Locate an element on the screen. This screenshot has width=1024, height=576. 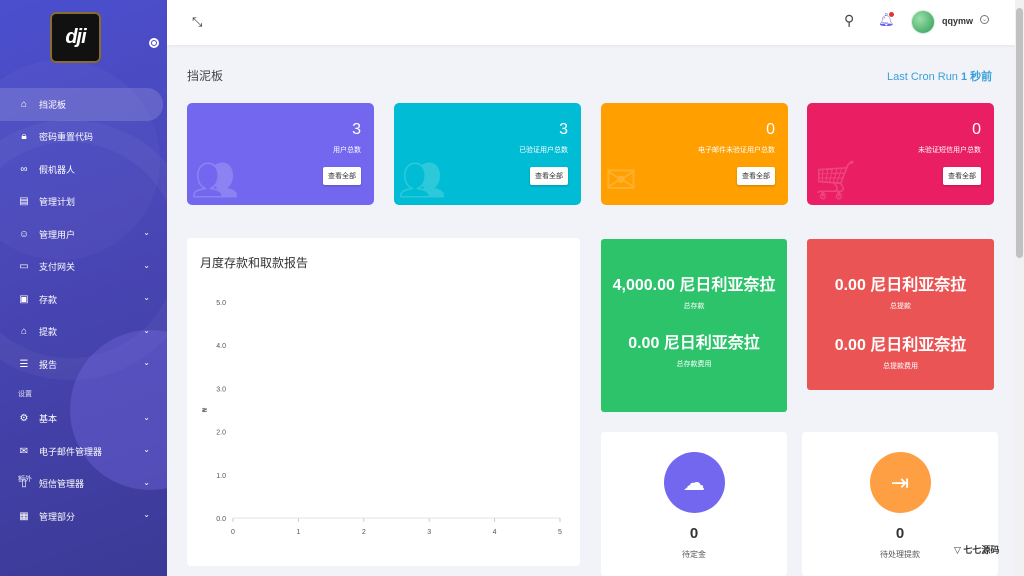
total-deposit-fee-amount: 0.00 尼日利亚奈拉 is located at coordinates (694, 343).